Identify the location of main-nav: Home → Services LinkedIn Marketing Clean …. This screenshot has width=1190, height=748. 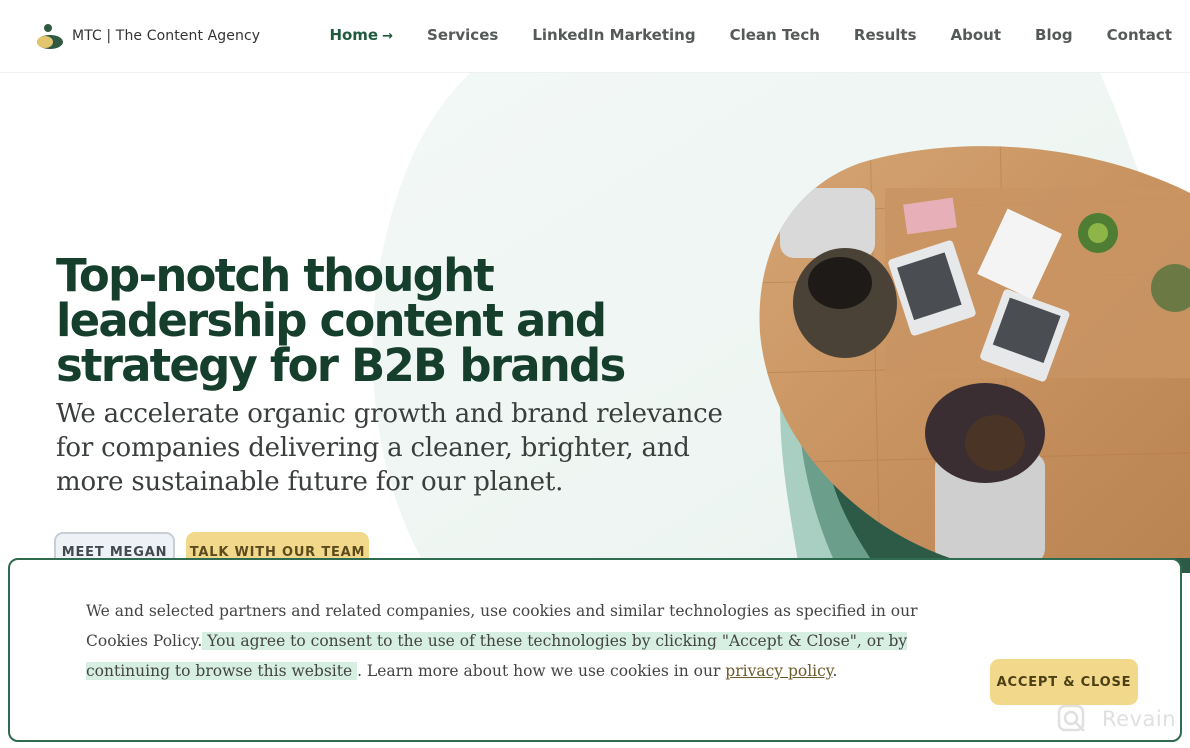
(733, 35).